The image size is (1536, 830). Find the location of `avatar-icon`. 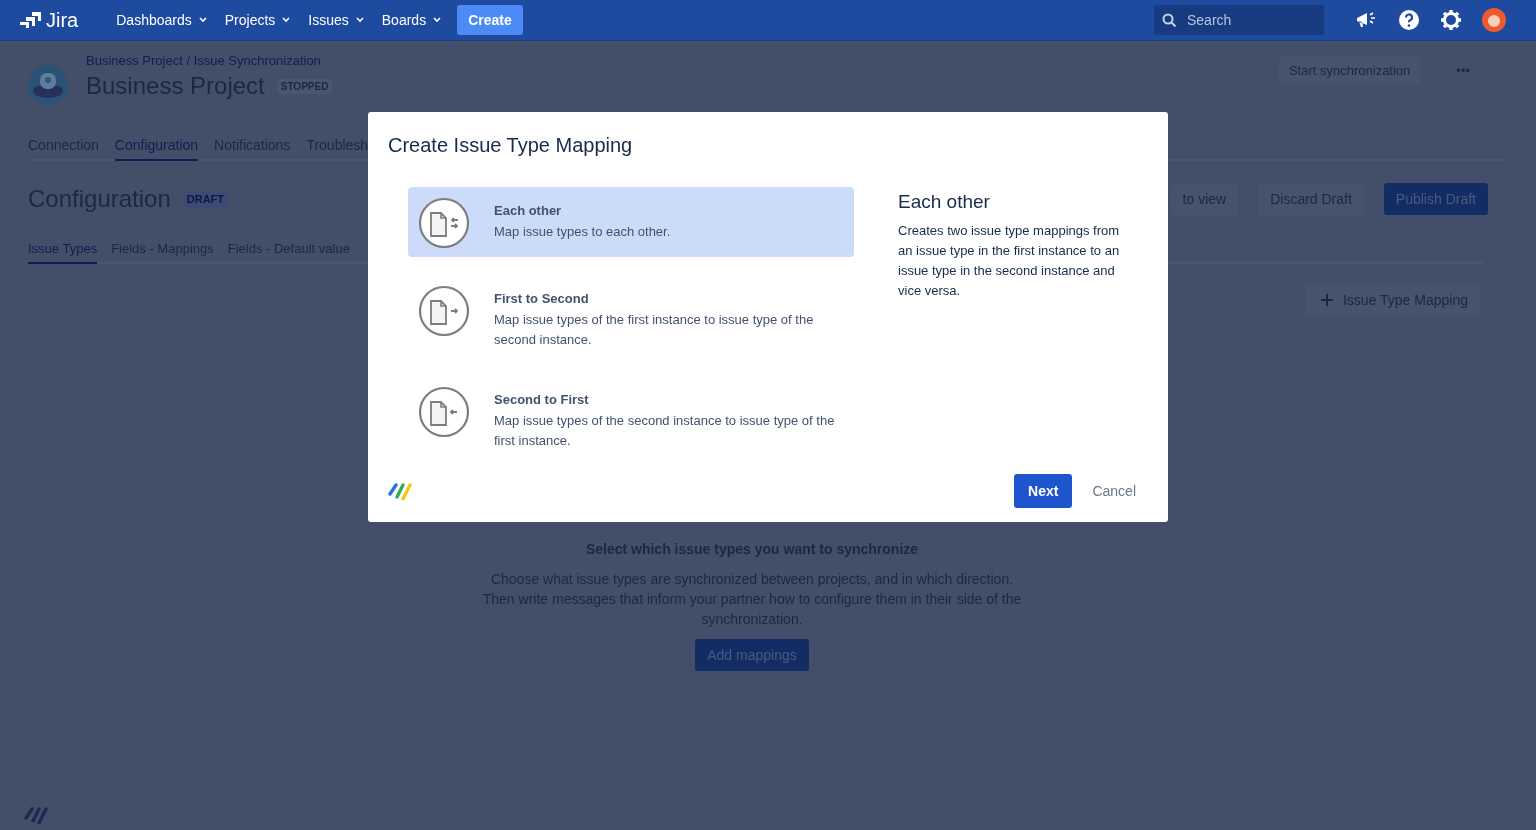

avatar-icon is located at coordinates (1494, 20).